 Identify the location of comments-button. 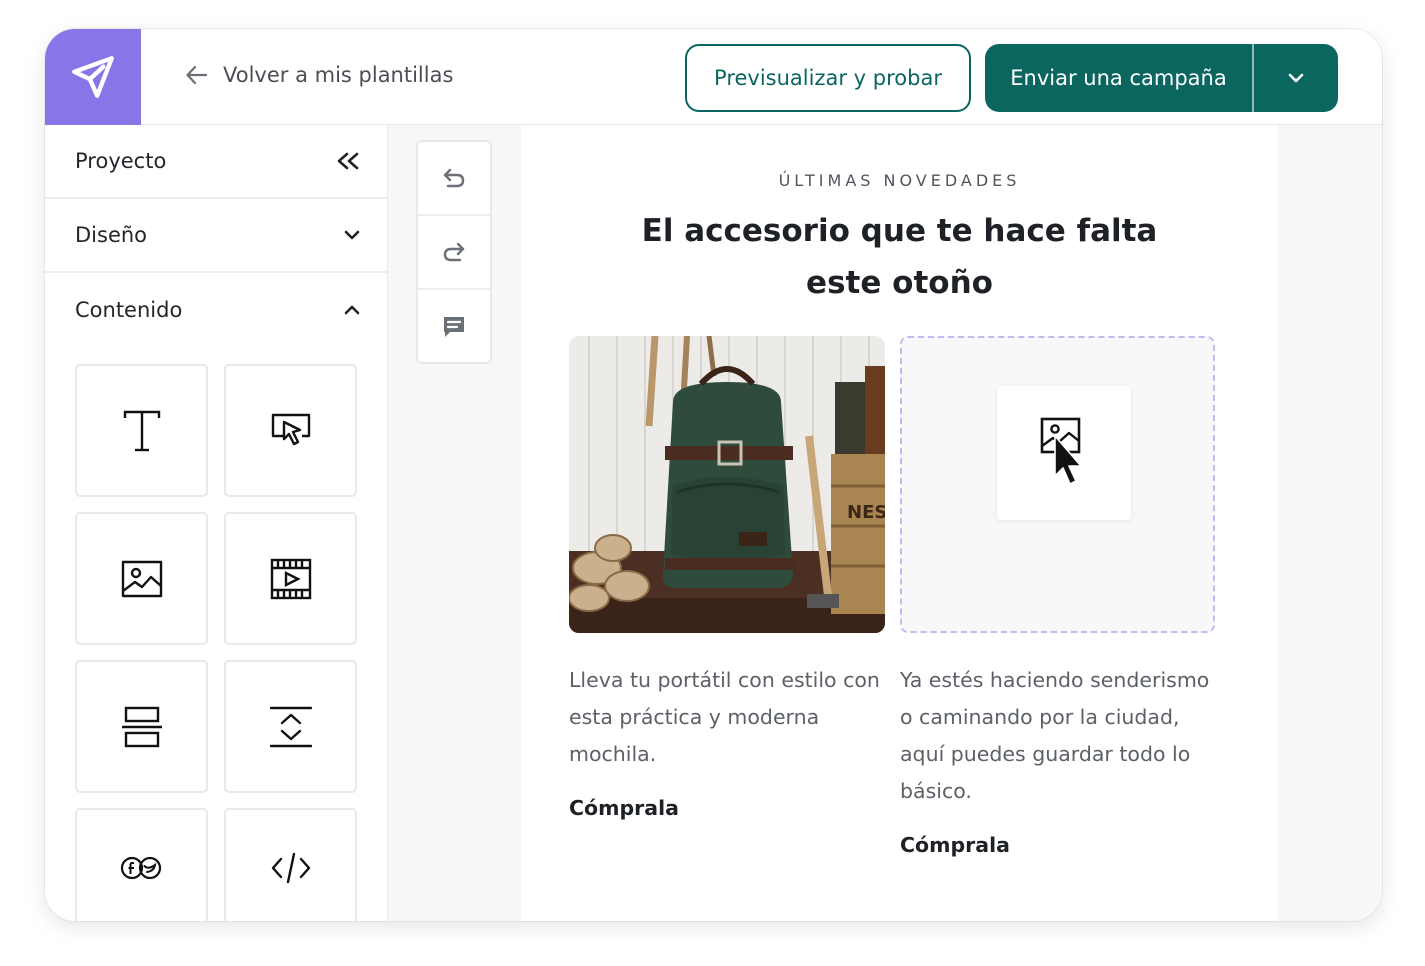
(454, 327).